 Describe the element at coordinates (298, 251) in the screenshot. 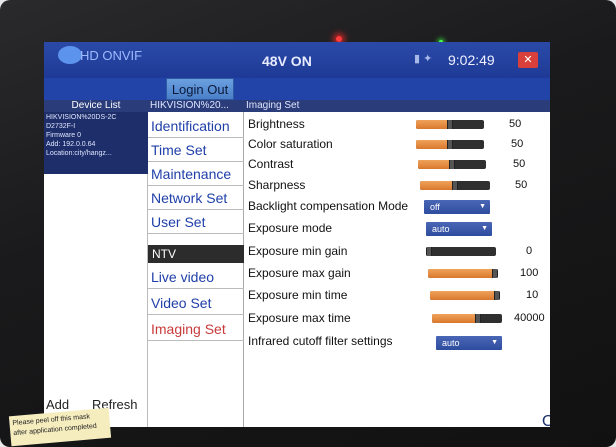

I see `exposure-min-gain-label: Exposure min gain` at that location.